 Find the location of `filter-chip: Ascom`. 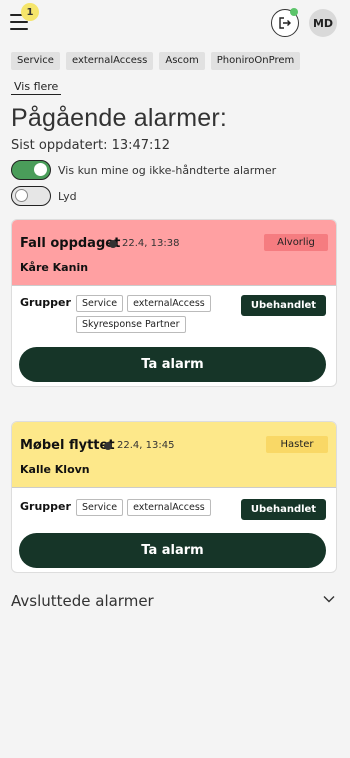

filter-chip: Ascom is located at coordinates (182, 61).